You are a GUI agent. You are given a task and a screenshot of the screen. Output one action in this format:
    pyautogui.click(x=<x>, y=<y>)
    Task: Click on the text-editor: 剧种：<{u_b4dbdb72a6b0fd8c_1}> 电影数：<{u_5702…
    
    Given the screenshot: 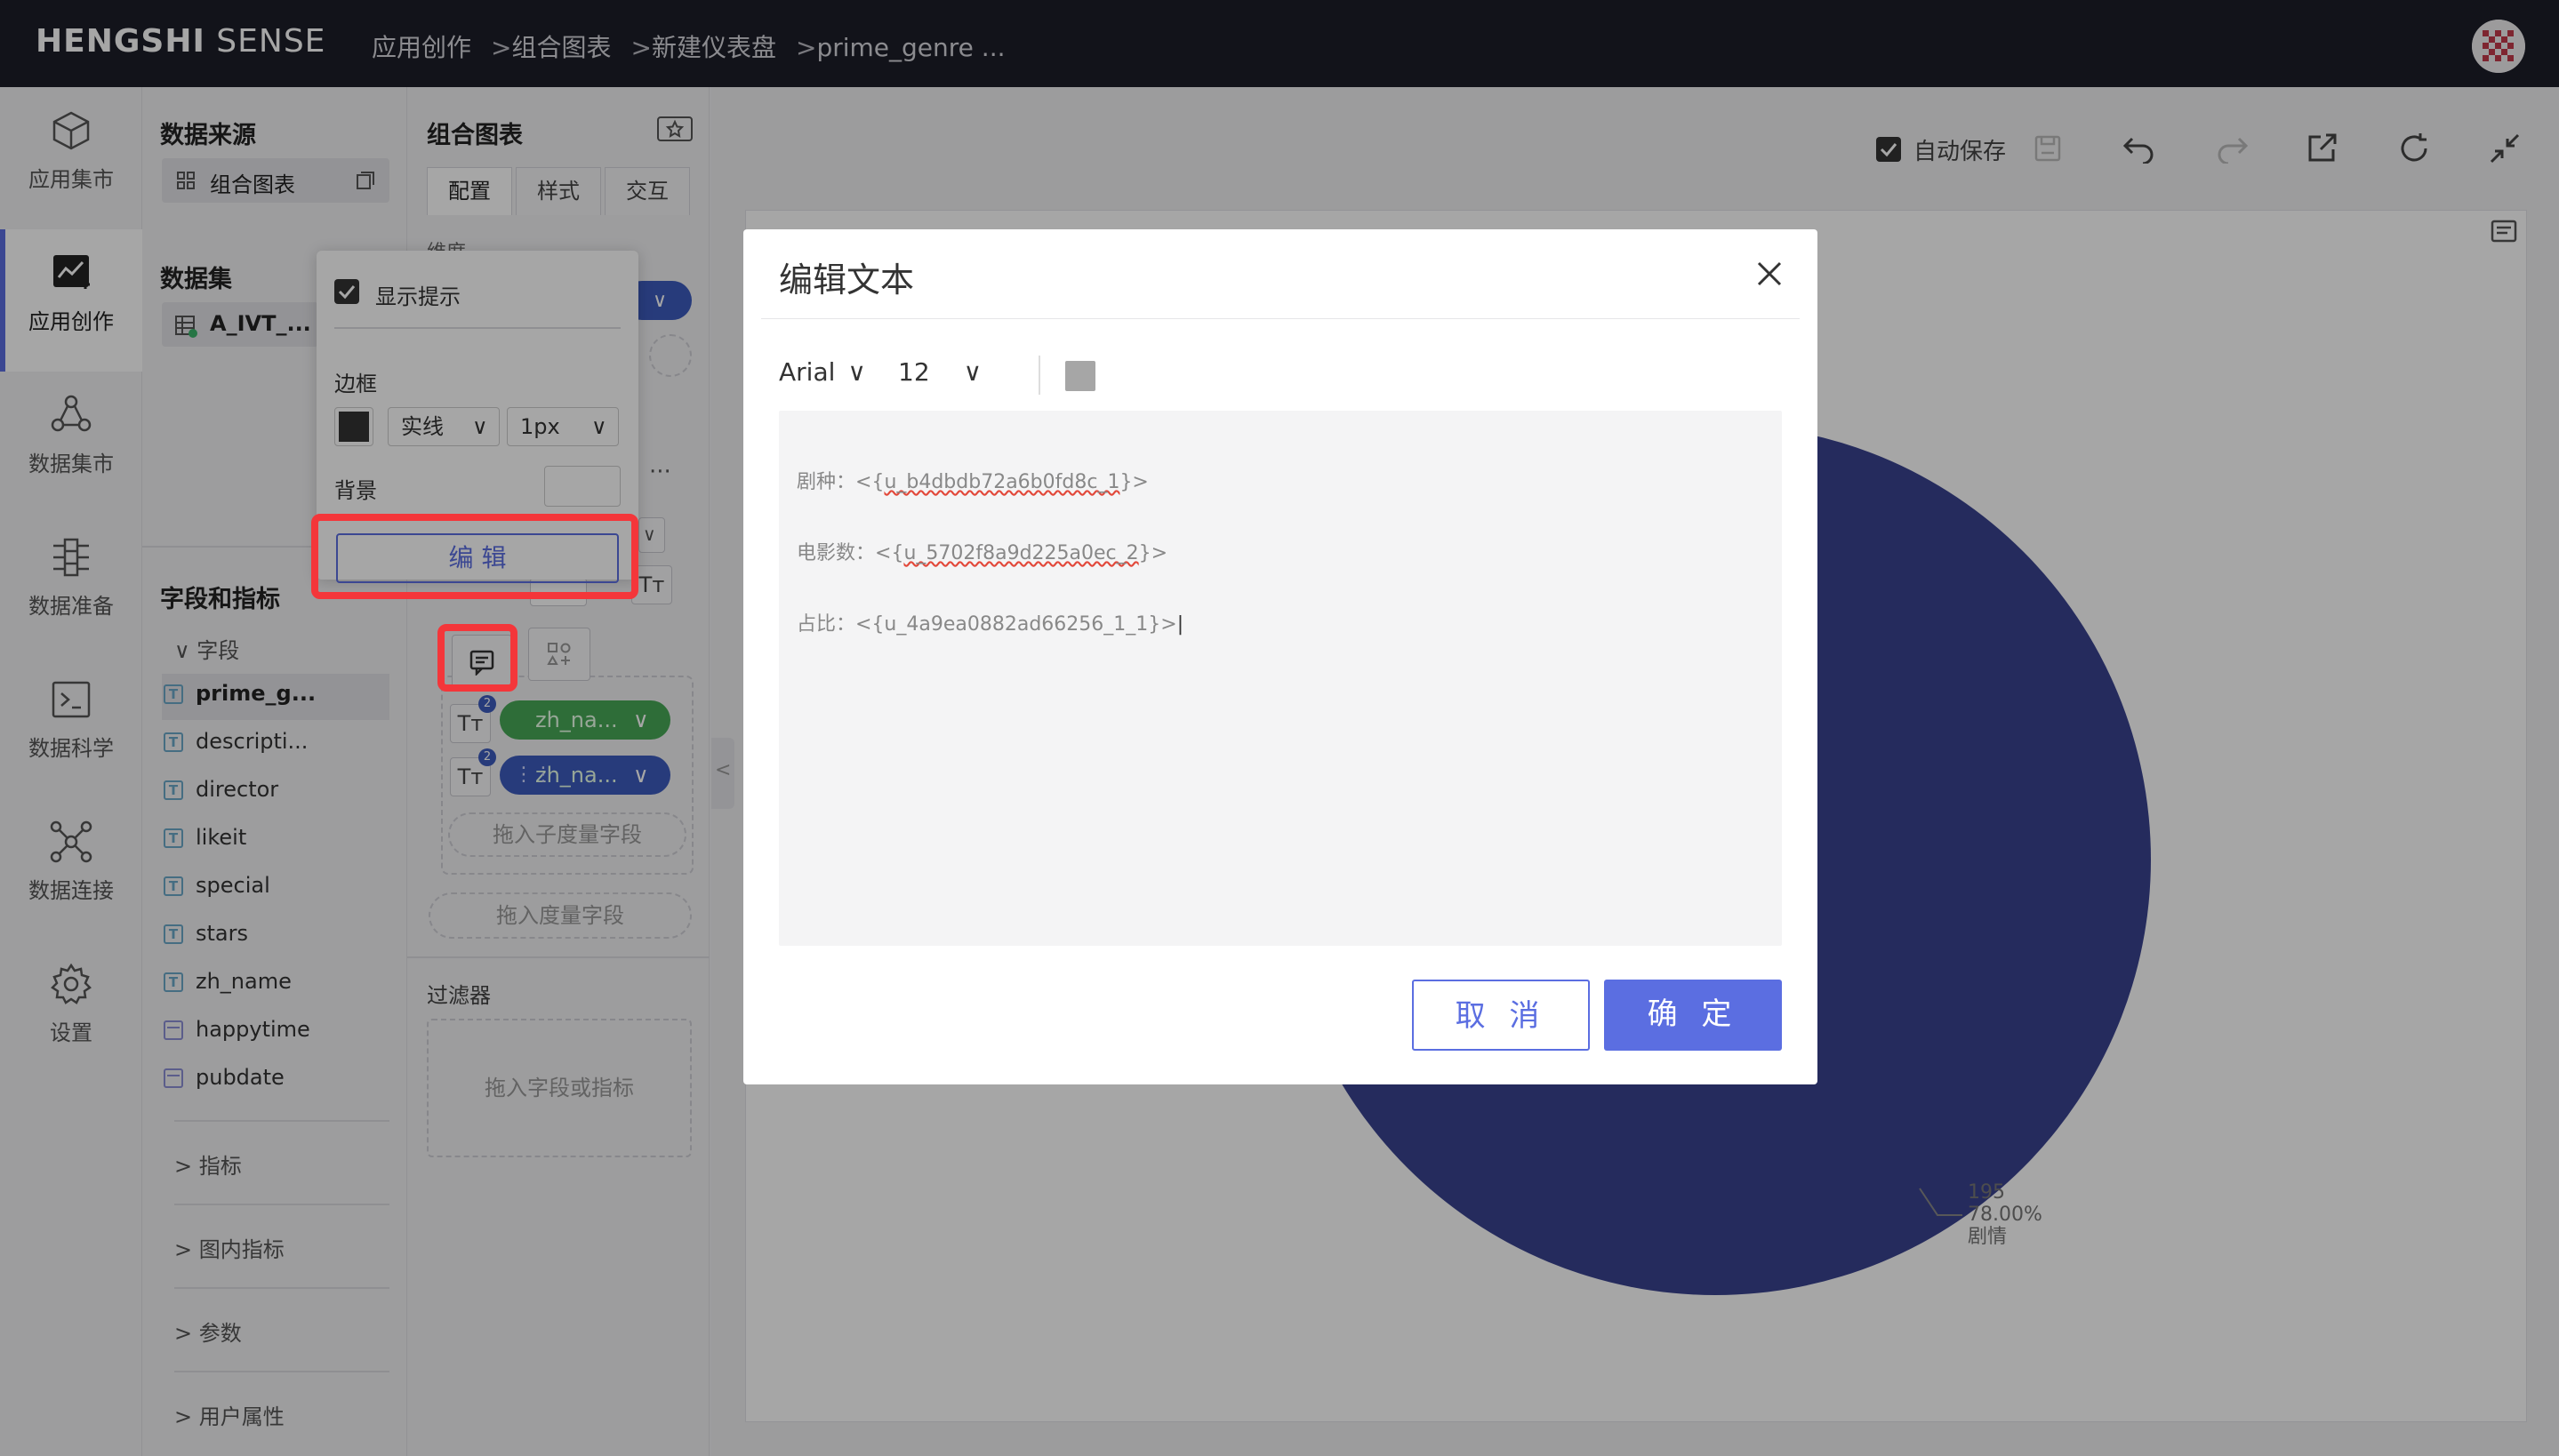 What is the action you would take?
    pyautogui.click(x=1280, y=678)
    